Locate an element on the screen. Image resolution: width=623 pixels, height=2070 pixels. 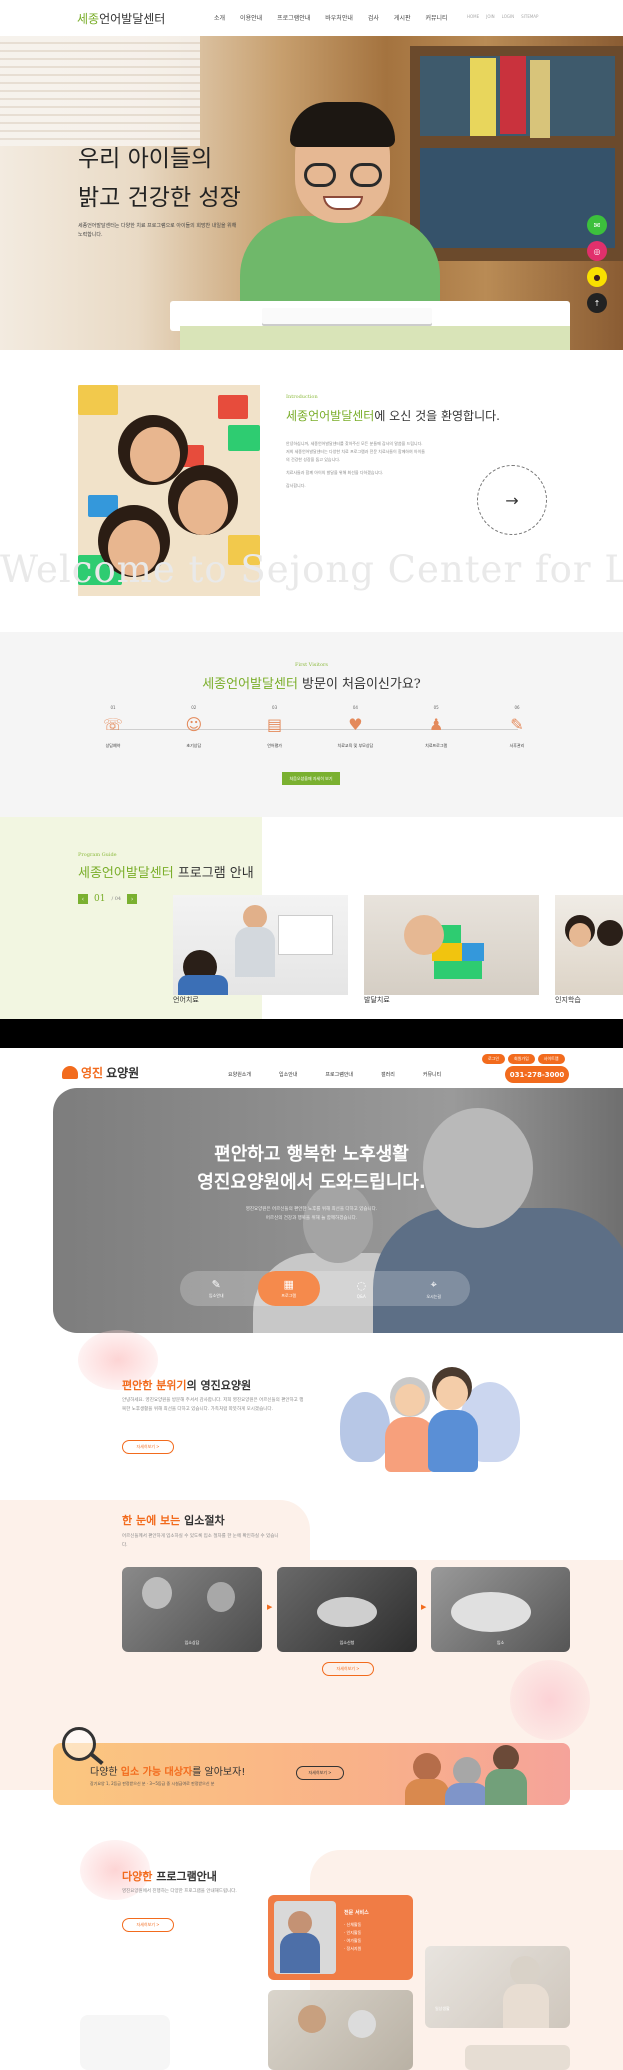
nav-item: 게시판 is located at coordinates (402, 17).